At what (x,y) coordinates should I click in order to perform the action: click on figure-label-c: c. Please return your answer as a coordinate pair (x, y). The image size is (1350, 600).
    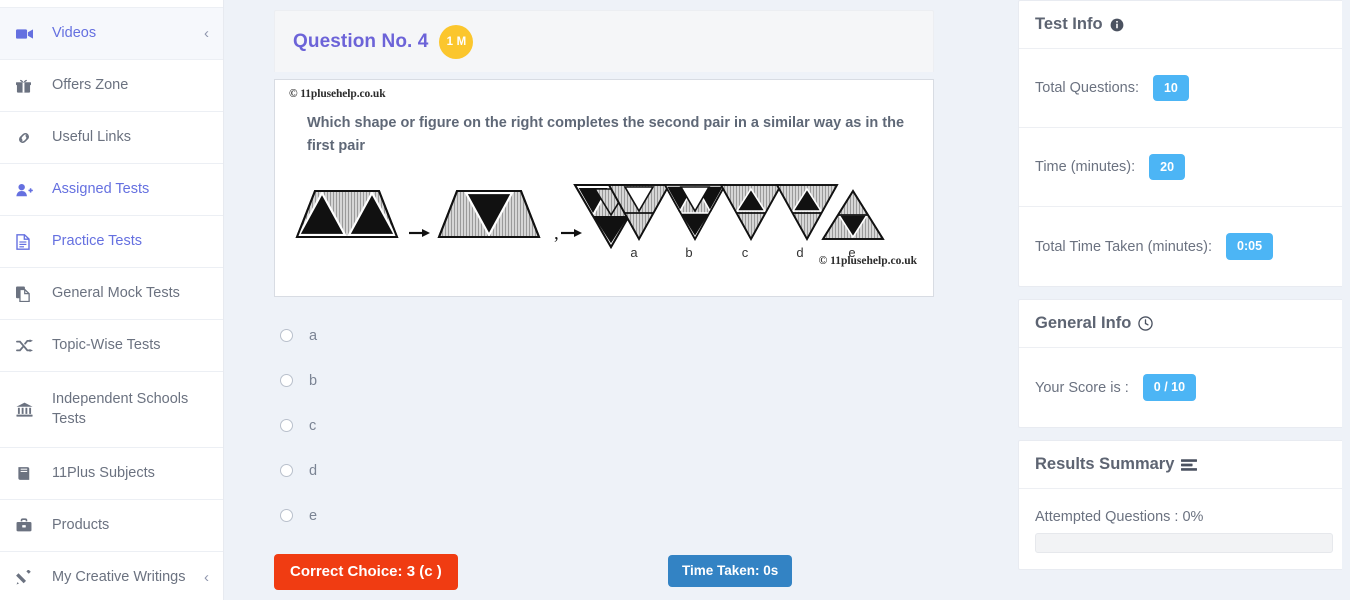
    Looking at the image, I should click on (745, 252).